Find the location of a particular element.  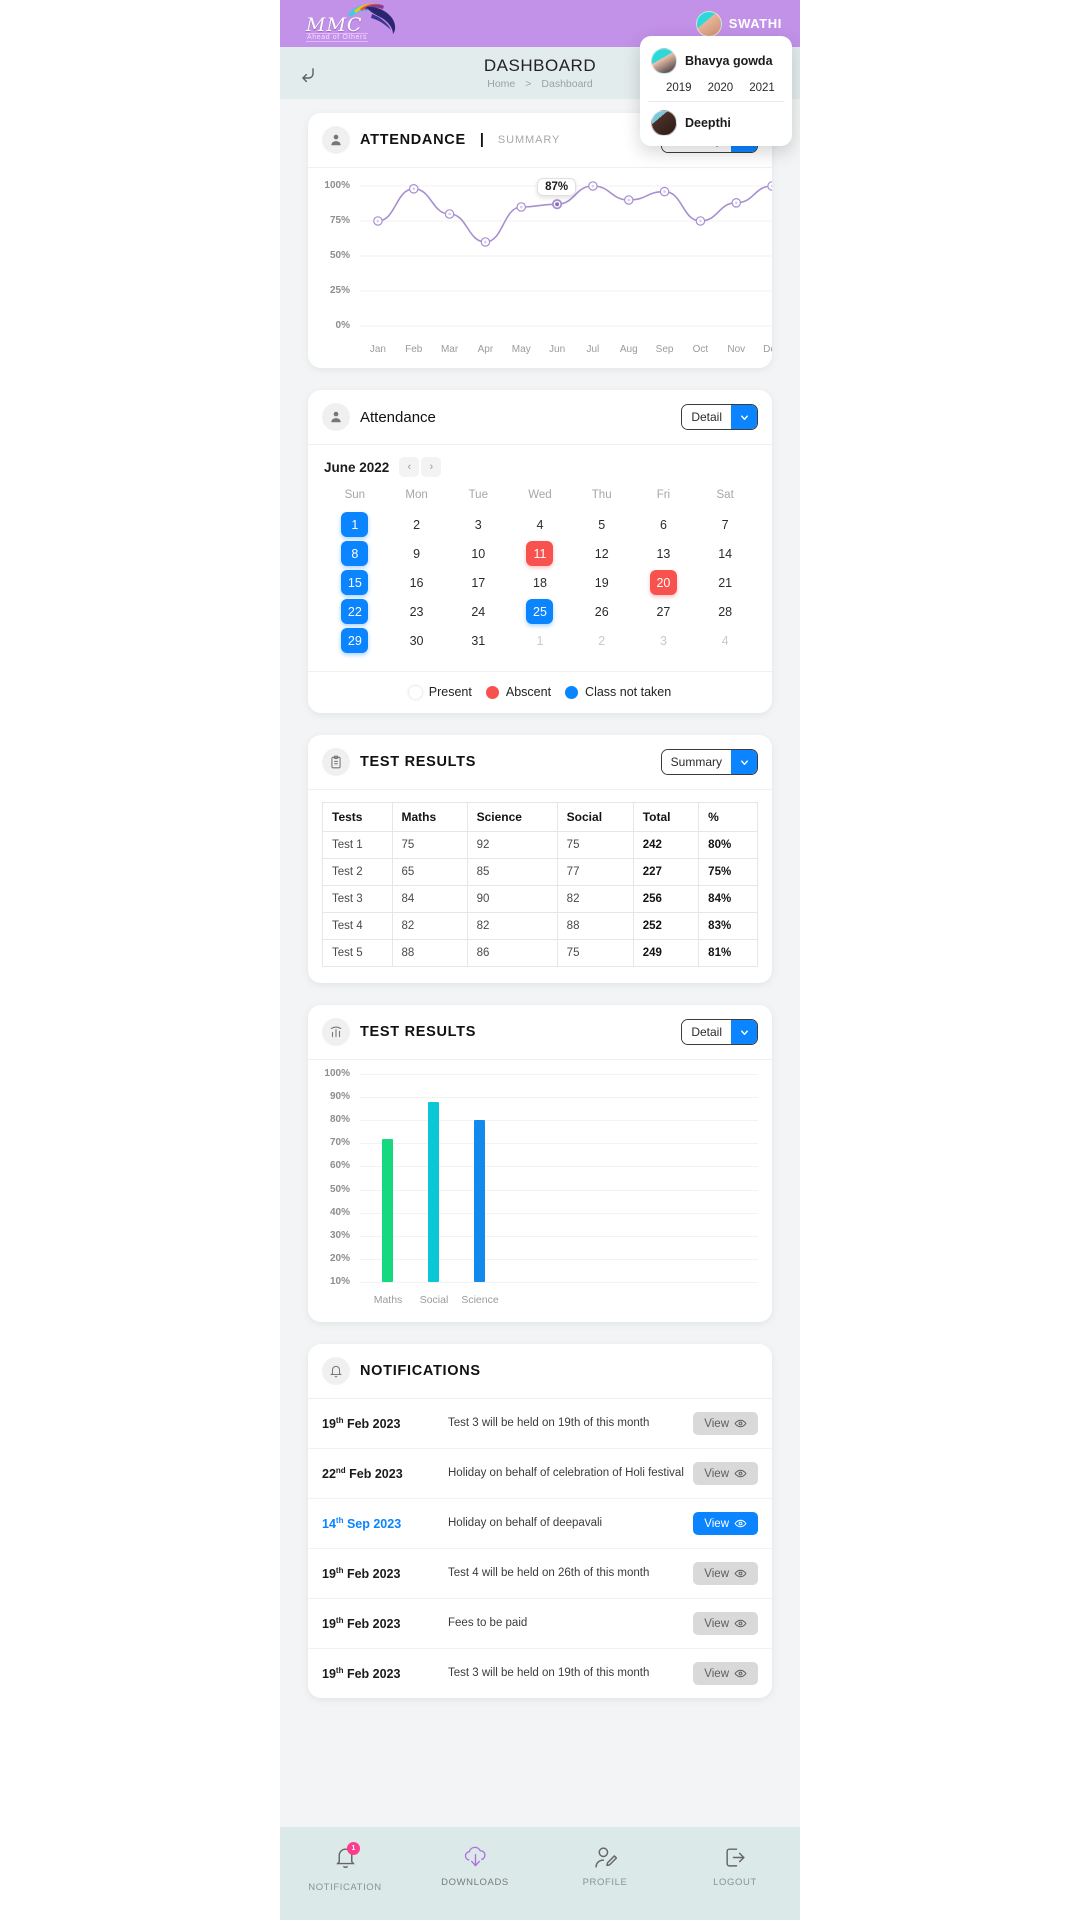

person-icon is located at coordinates (336, 140).